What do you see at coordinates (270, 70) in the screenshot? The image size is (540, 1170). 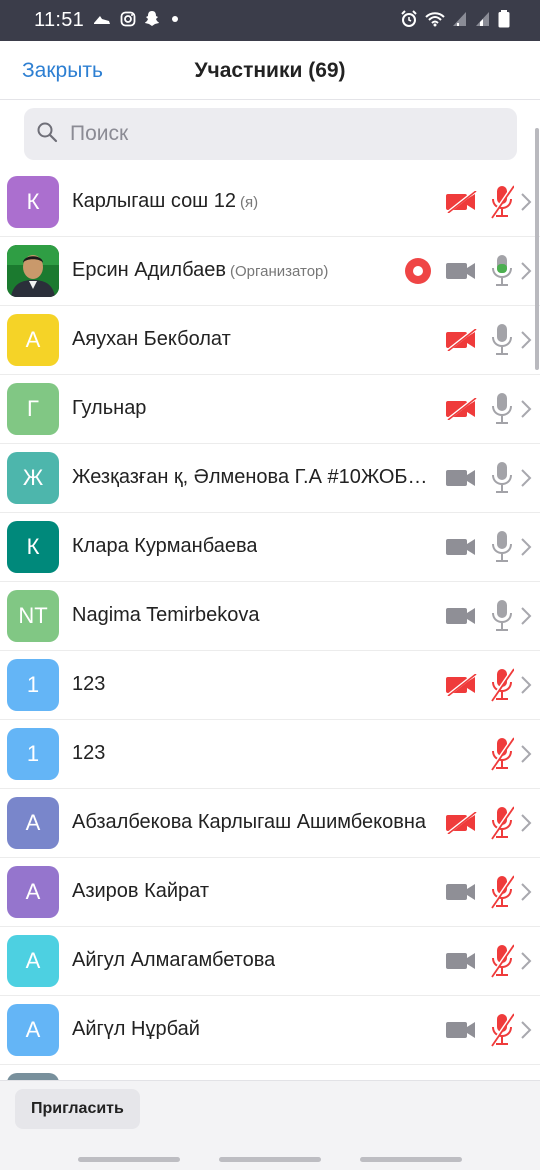 I see `header: Закрыть Участники (69)` at bounding box center [270, 70].